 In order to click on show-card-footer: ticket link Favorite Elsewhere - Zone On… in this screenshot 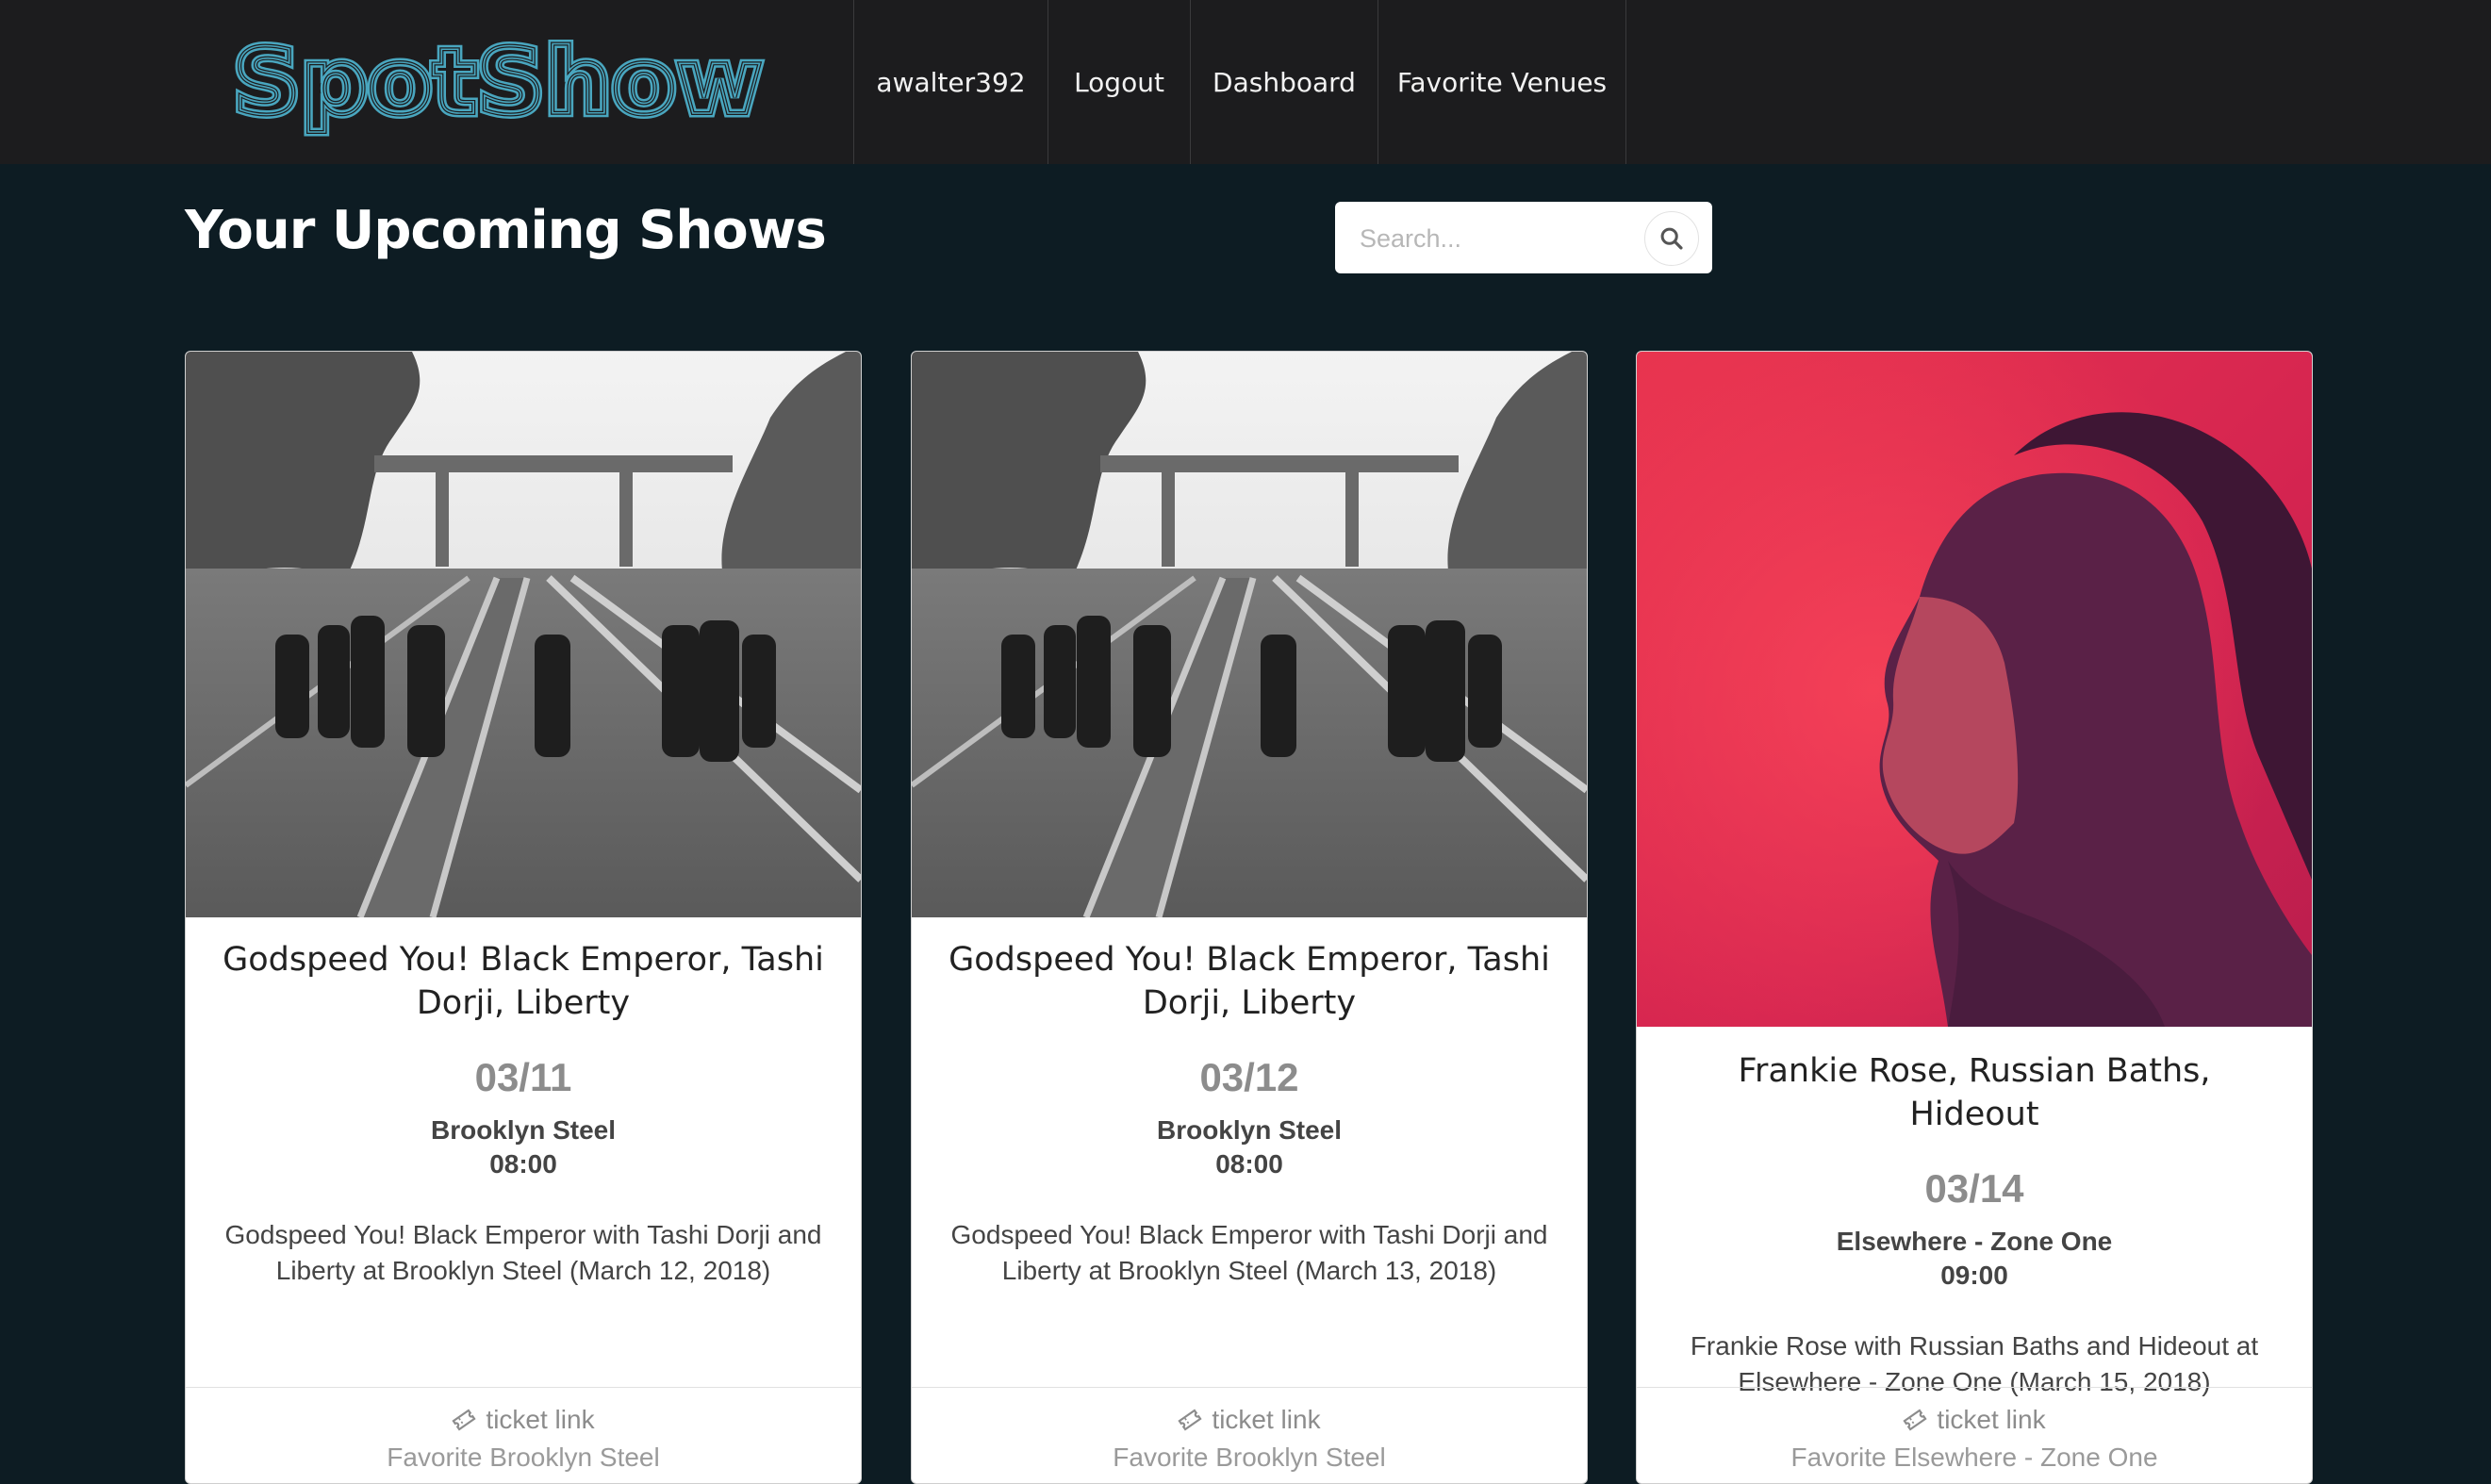, I will do `click(1974, 1430)`.